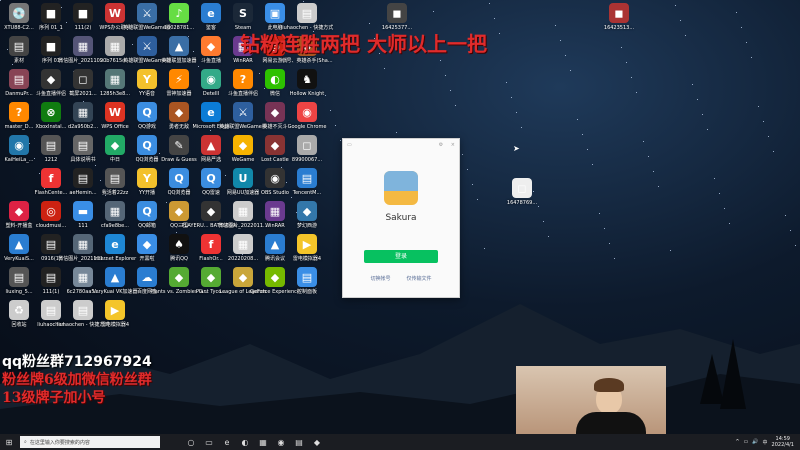 The height and width of the screenshot is (450, 800). Describe the element at coordinates (755, 442) in the screenshot. I see `tray-volume-icon: 🔊` at that location.